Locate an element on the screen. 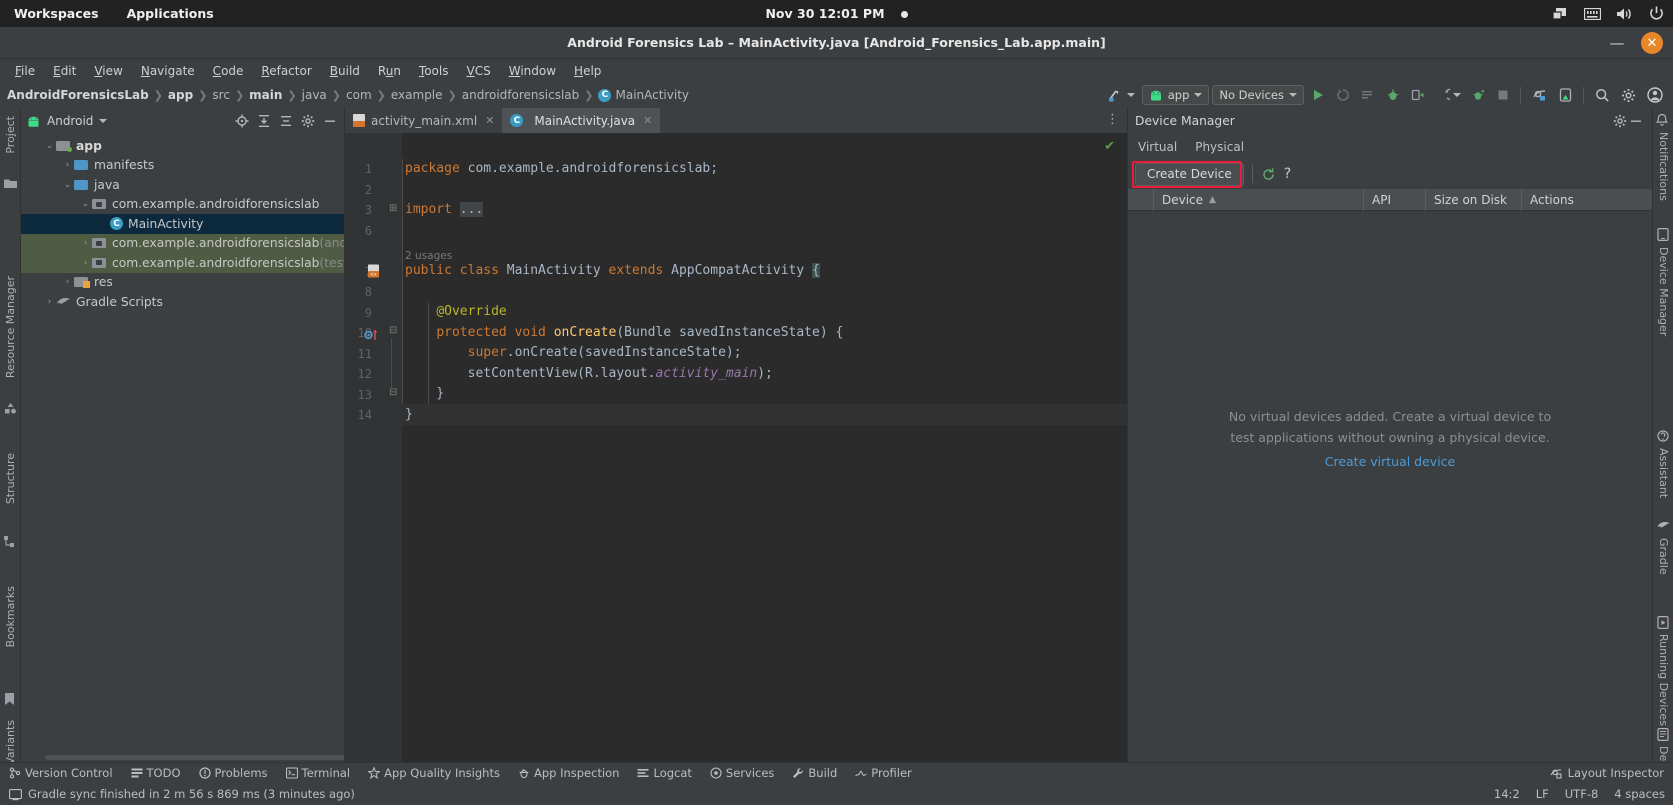  close-icon: ✕ is located at coordinates (489, 120).